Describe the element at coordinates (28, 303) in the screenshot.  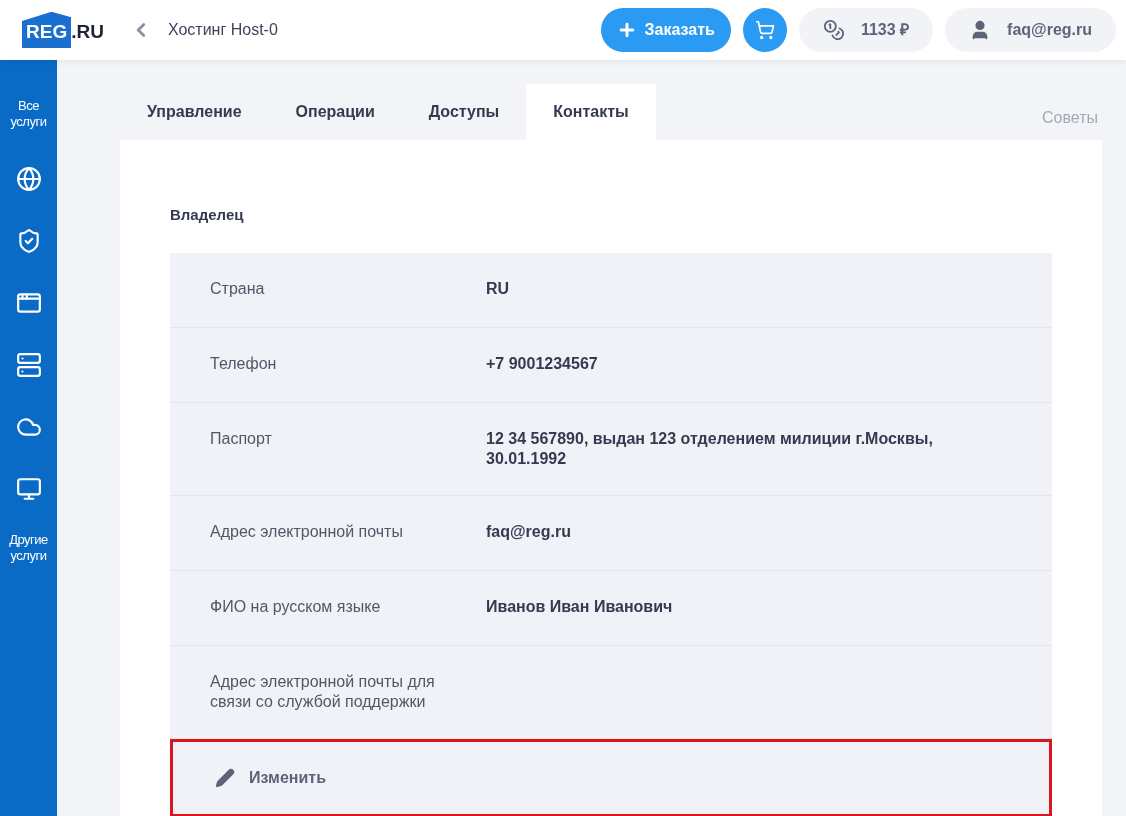
I see `browser-window-icon` at that location.